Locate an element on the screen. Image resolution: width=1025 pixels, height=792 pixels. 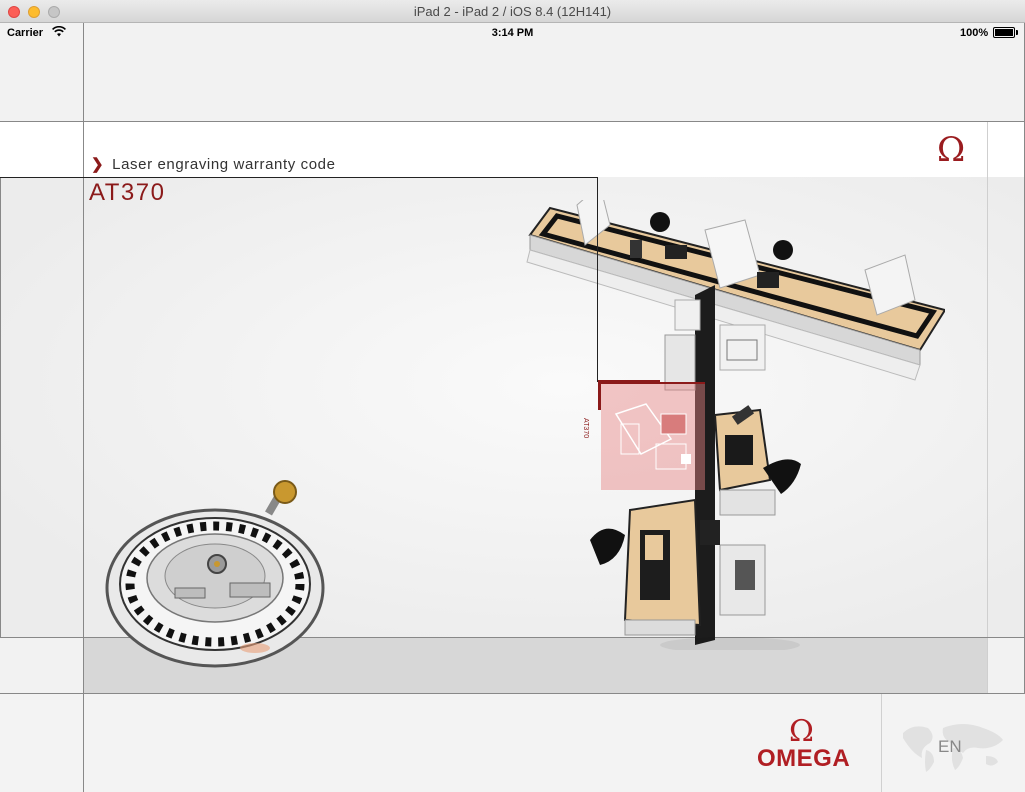
ios-status-bar: Carrier 3:14 PM 100% is located at coordinates (512, 33).